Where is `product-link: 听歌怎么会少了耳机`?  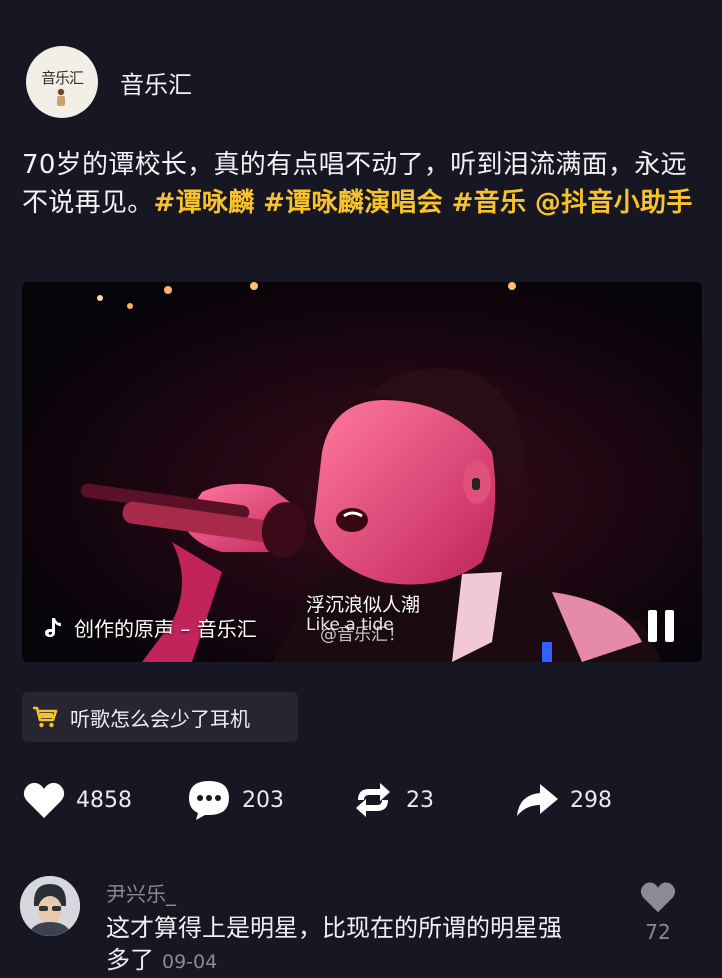 product-link: 听歌怎么会少了耳机 is located at coordinates (160, 717).